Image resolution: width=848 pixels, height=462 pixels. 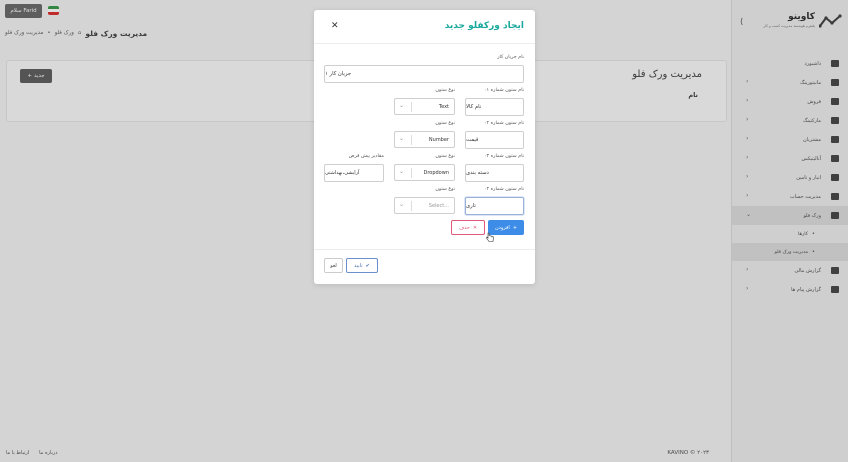 What do you see at coordinates (510, 57) in the screenshot?
I see `workflow-name-label: نام جریان کار` at bounding box center [510, 57].